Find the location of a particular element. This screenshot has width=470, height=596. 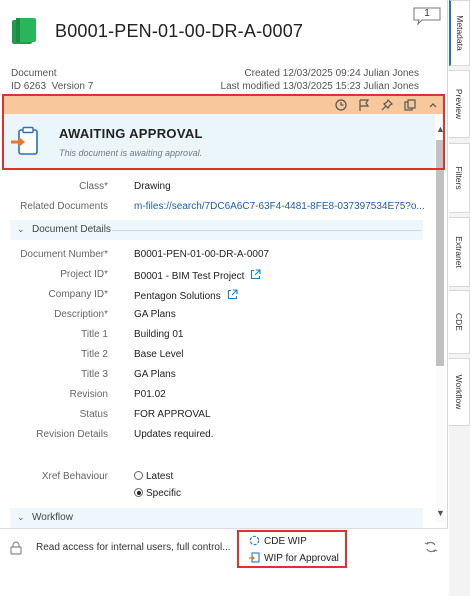

radio-latest: Latest is located at coordinates (153, 476).